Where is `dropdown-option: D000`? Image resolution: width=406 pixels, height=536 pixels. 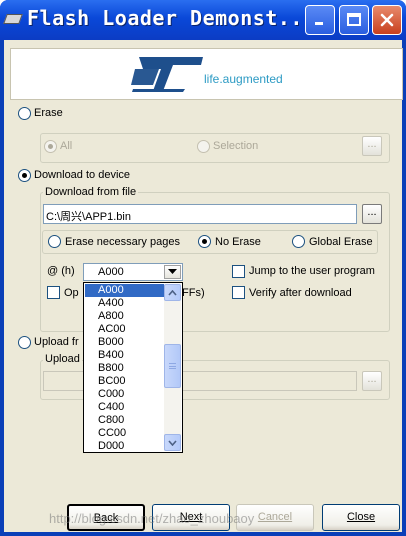 dropdown-option: D000 is located at coordinates (125, 446).